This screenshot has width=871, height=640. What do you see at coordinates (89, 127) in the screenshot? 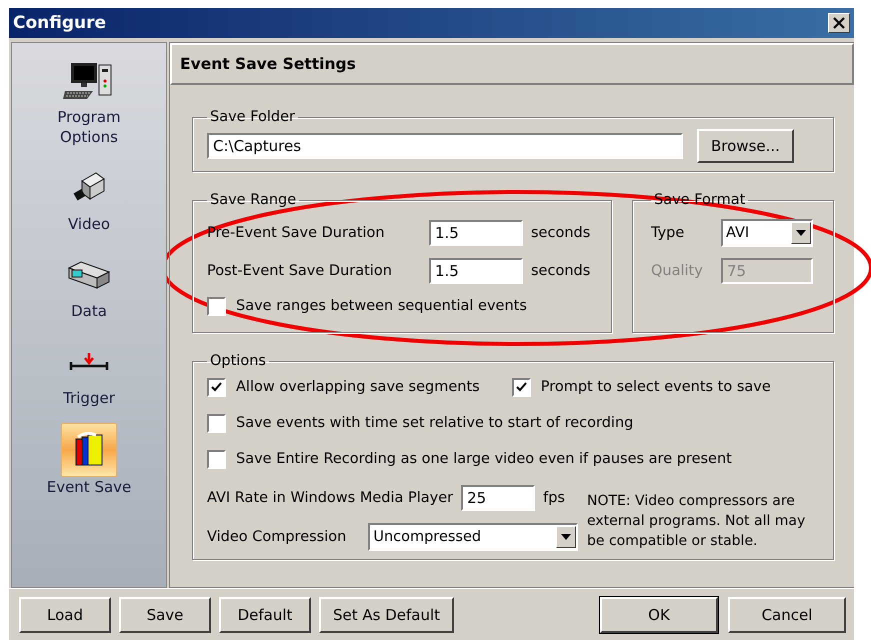
I see `sidebar-item-label: Program Options` at bounding box center [89, 127].